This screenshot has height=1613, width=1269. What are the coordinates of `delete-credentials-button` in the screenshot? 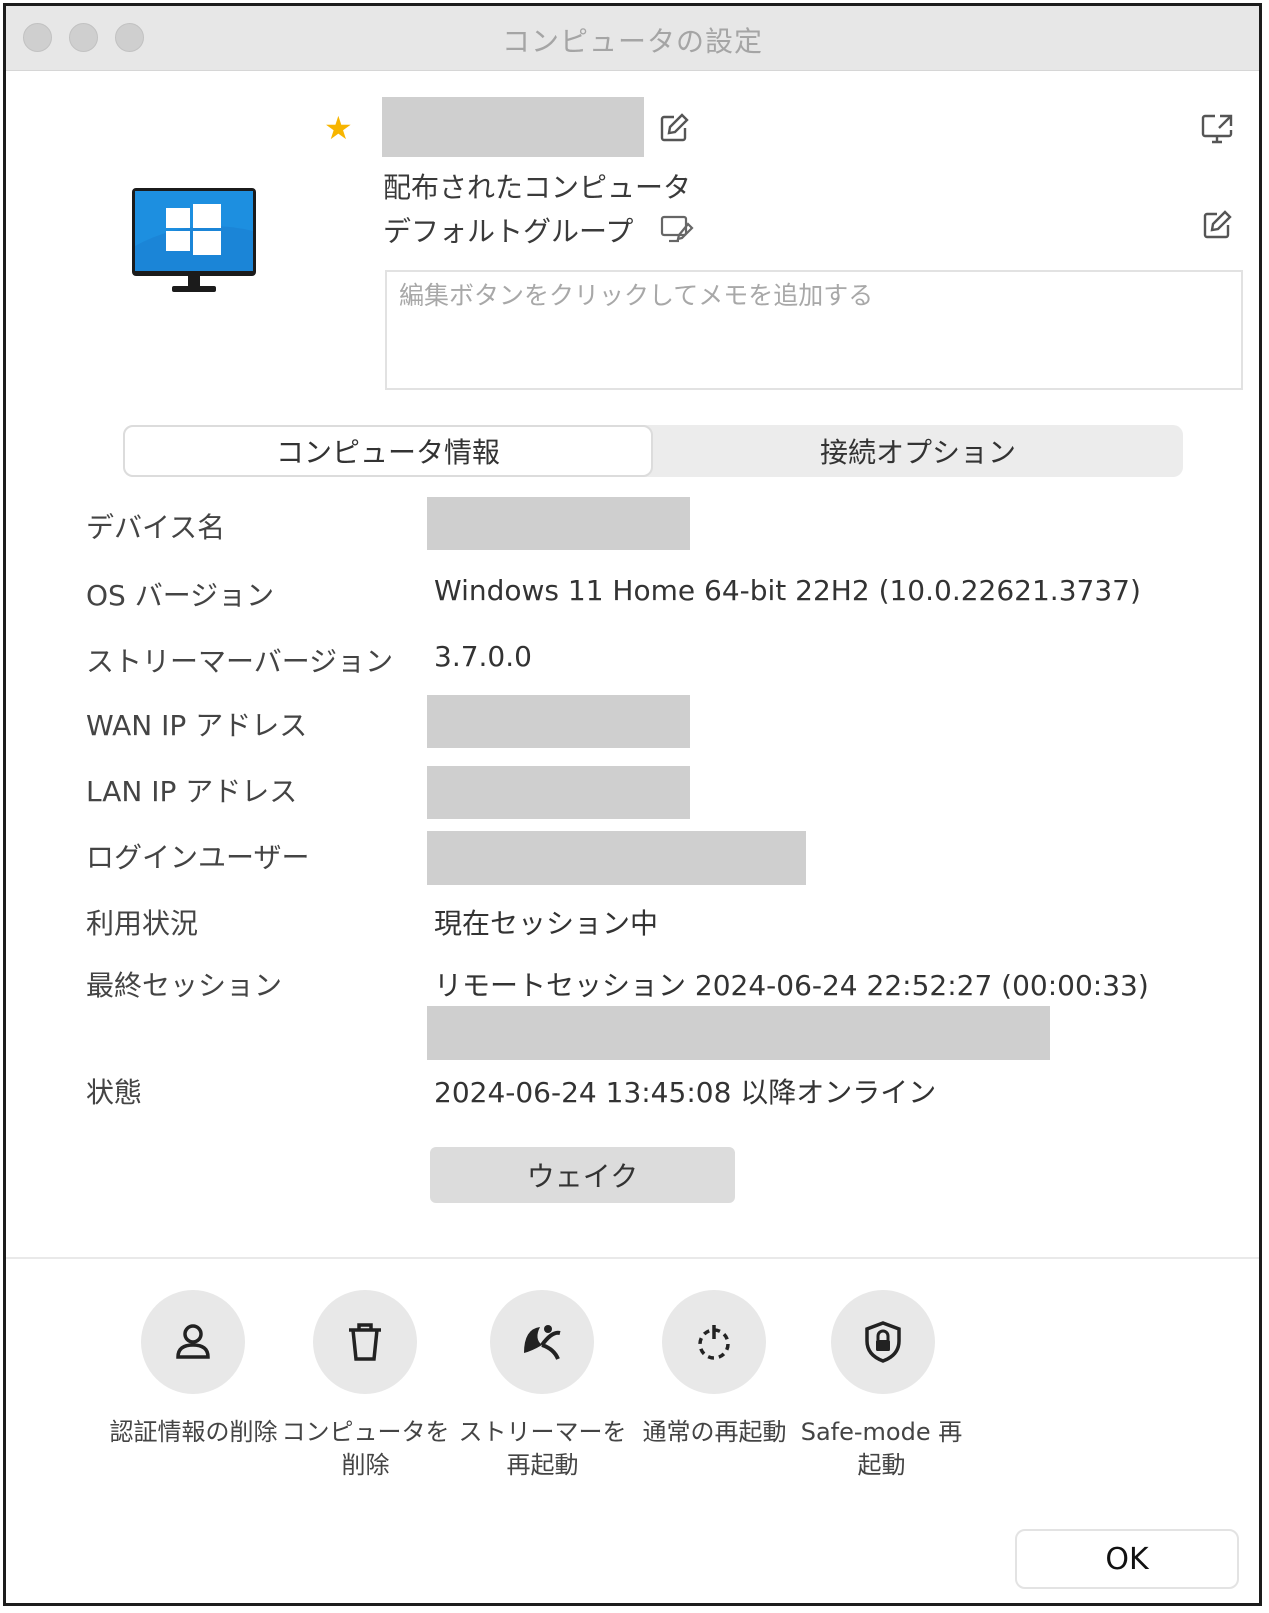 It's located at (193, 1342).